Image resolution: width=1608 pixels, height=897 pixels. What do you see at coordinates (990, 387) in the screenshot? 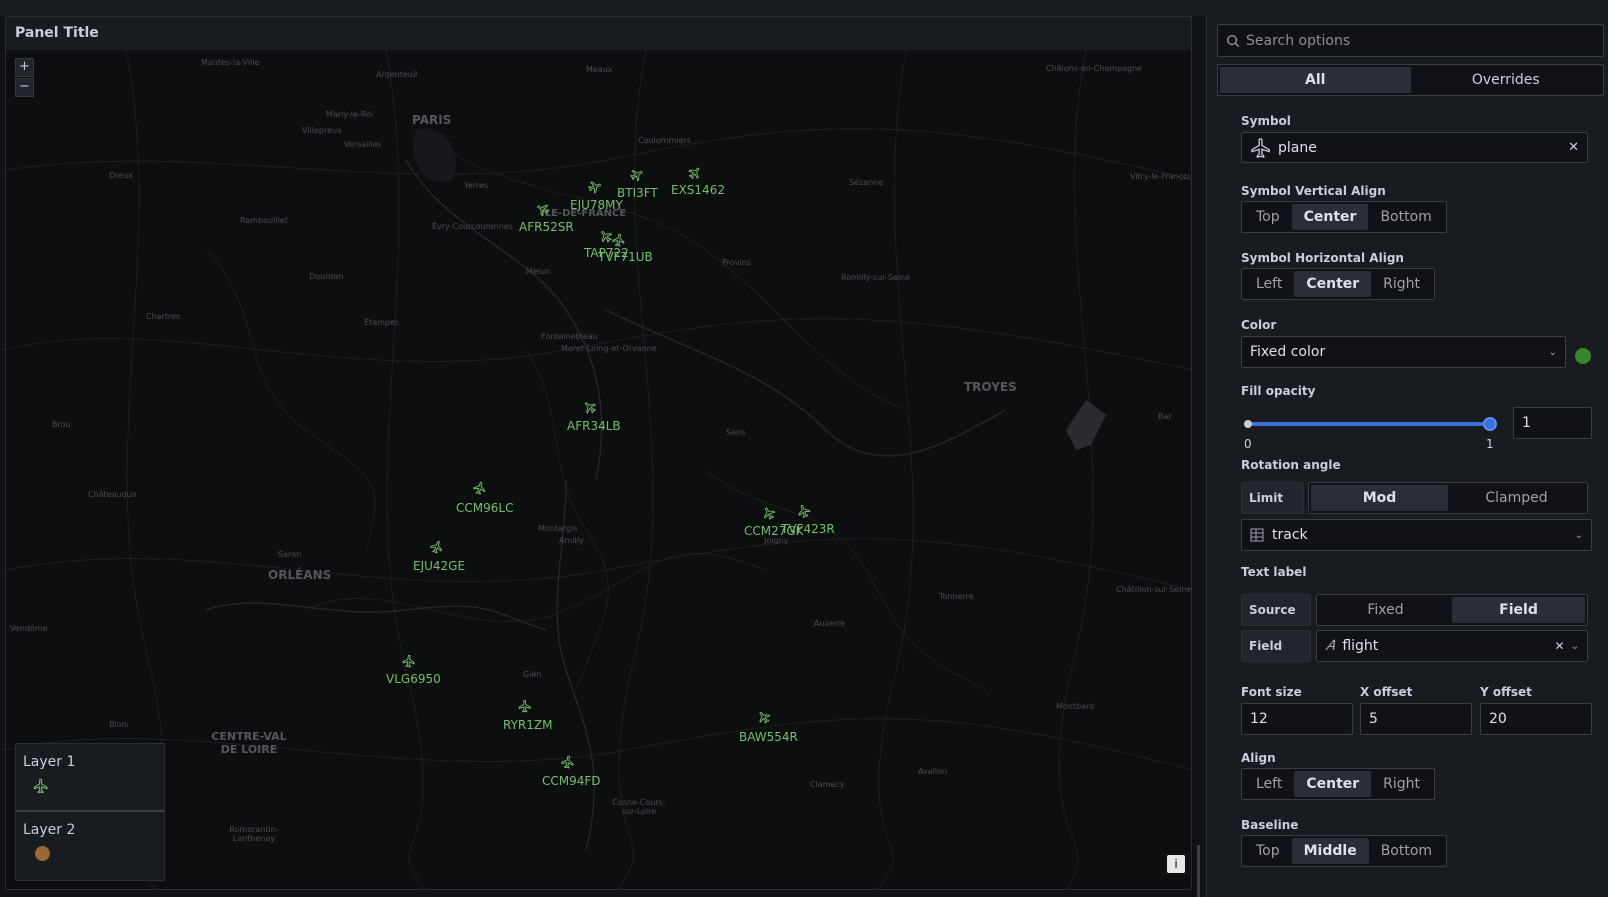
I see `place-label: TROYES` at bounding box center [990, 387].